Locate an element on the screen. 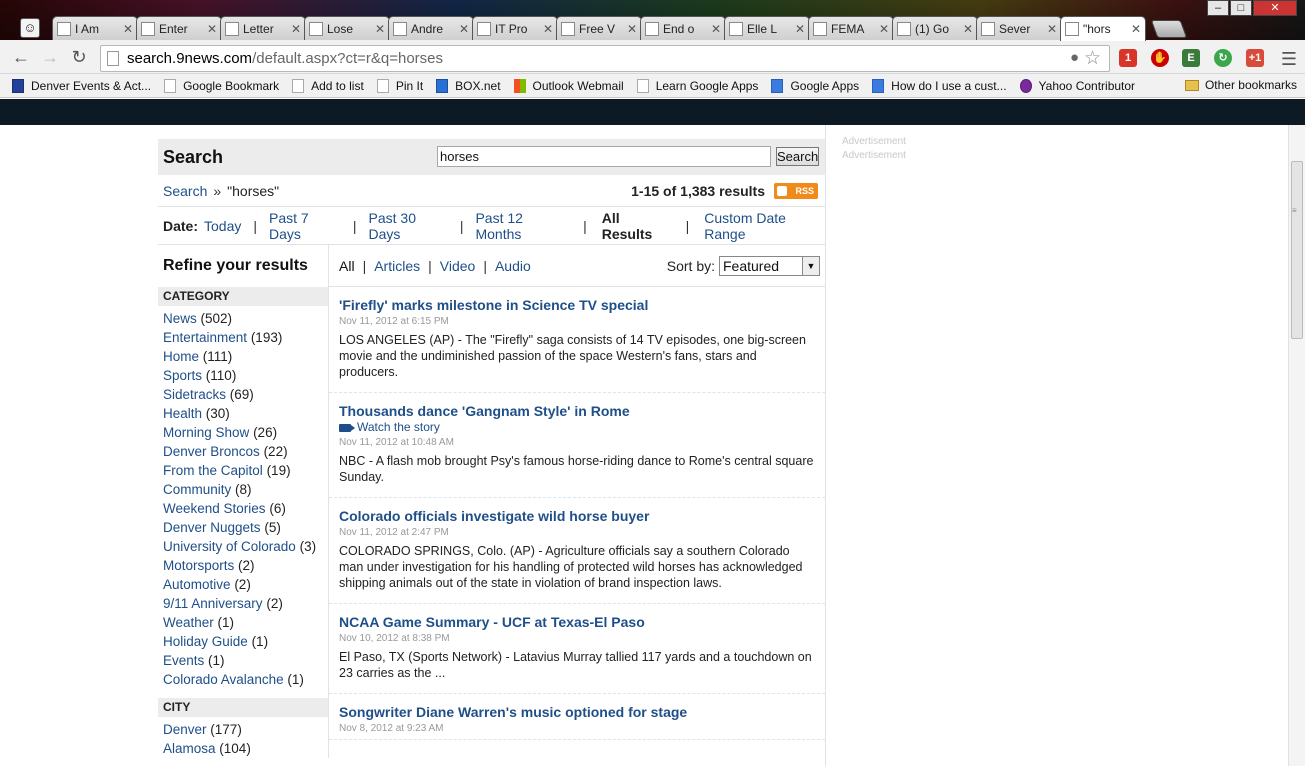 The image size is (1305, 766). browser-tab: Letter ✕ is located at coordinates (263, 28).